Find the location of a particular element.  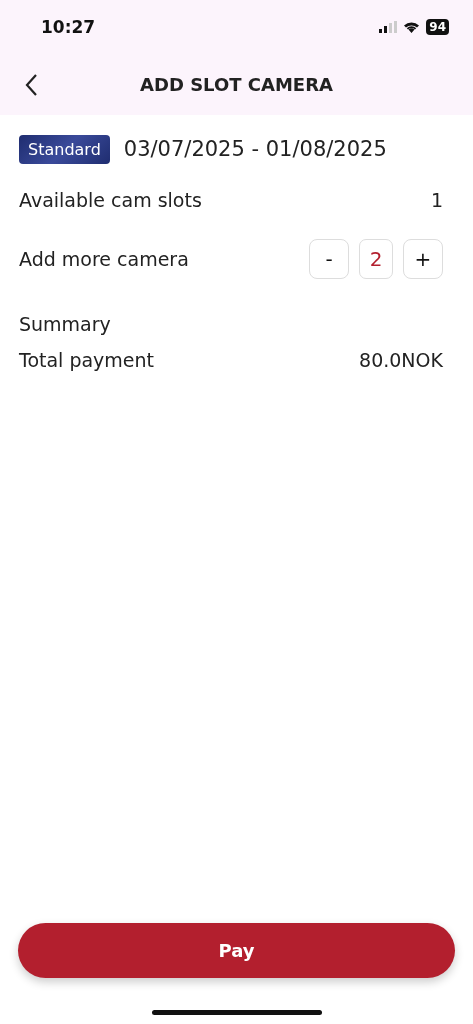

available-slots-value: 1 is located at coordinates (436, 200).